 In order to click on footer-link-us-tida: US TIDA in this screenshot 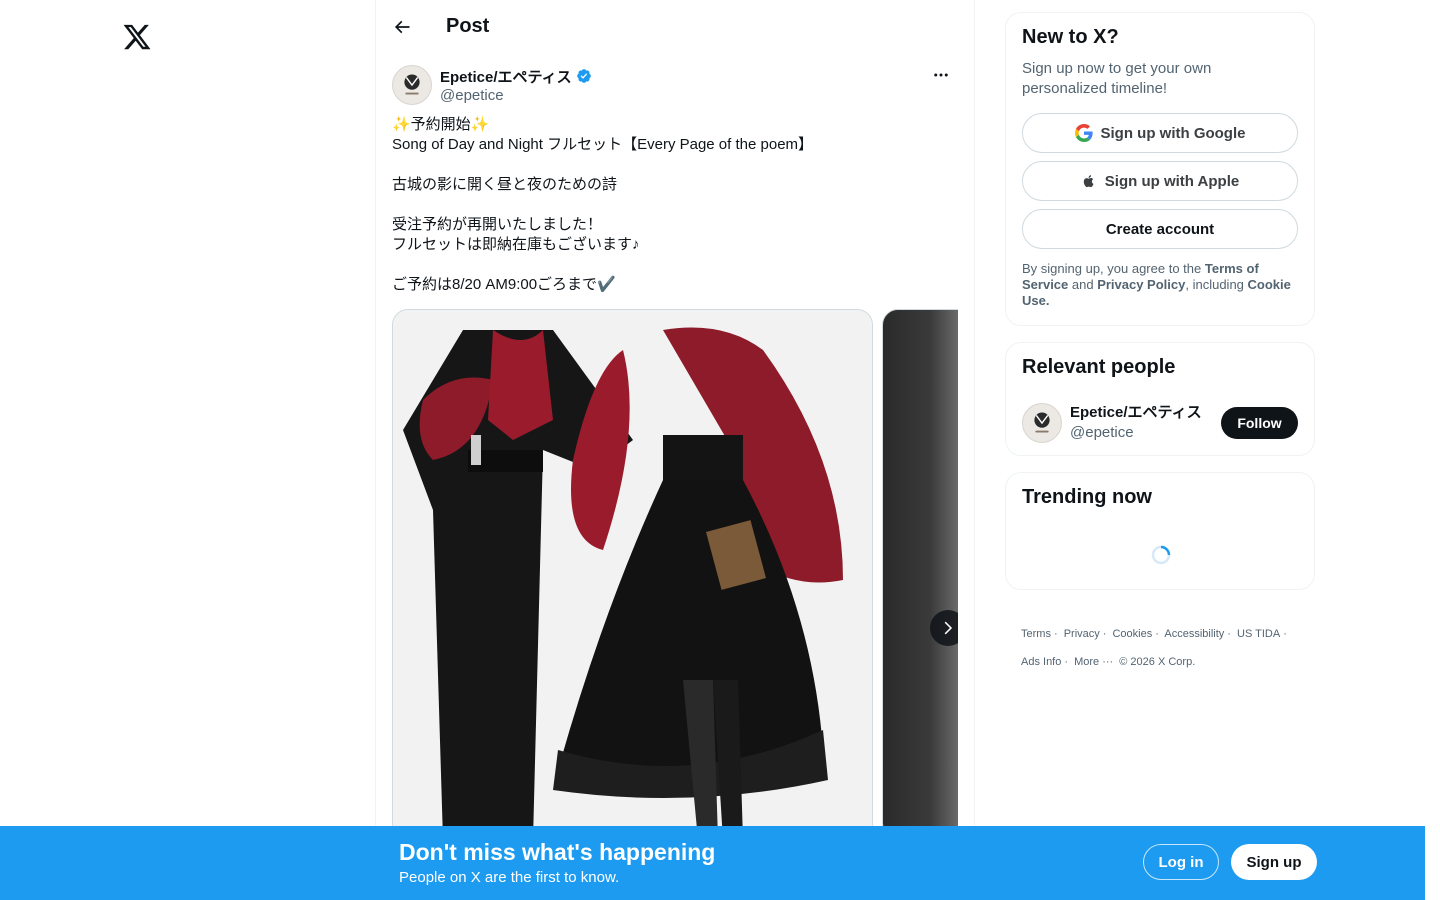, I will do `click(1258, 634)`.